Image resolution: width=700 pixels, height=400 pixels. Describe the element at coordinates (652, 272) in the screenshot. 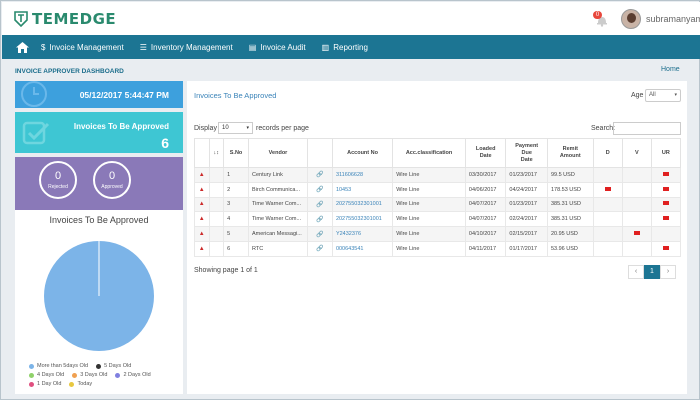

I see `page-button-1: 1` at that location.